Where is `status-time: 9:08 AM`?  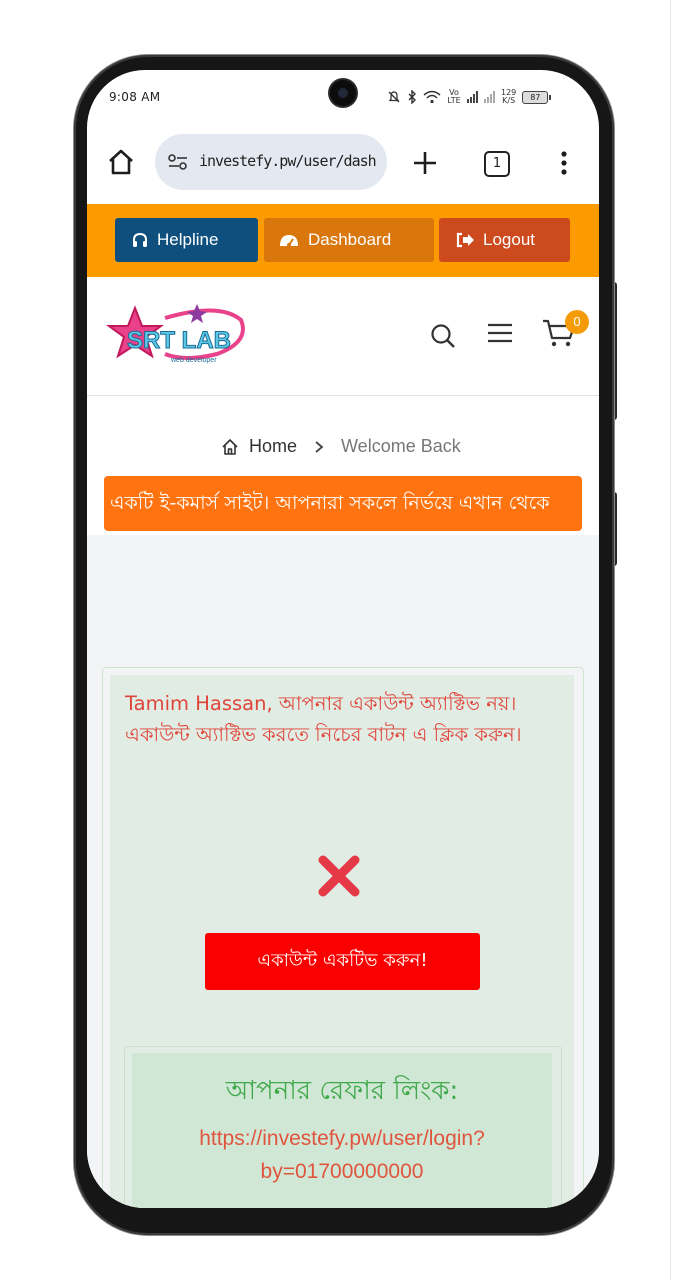
status-time: 9:08 AM is located at coordinates (135, 97).